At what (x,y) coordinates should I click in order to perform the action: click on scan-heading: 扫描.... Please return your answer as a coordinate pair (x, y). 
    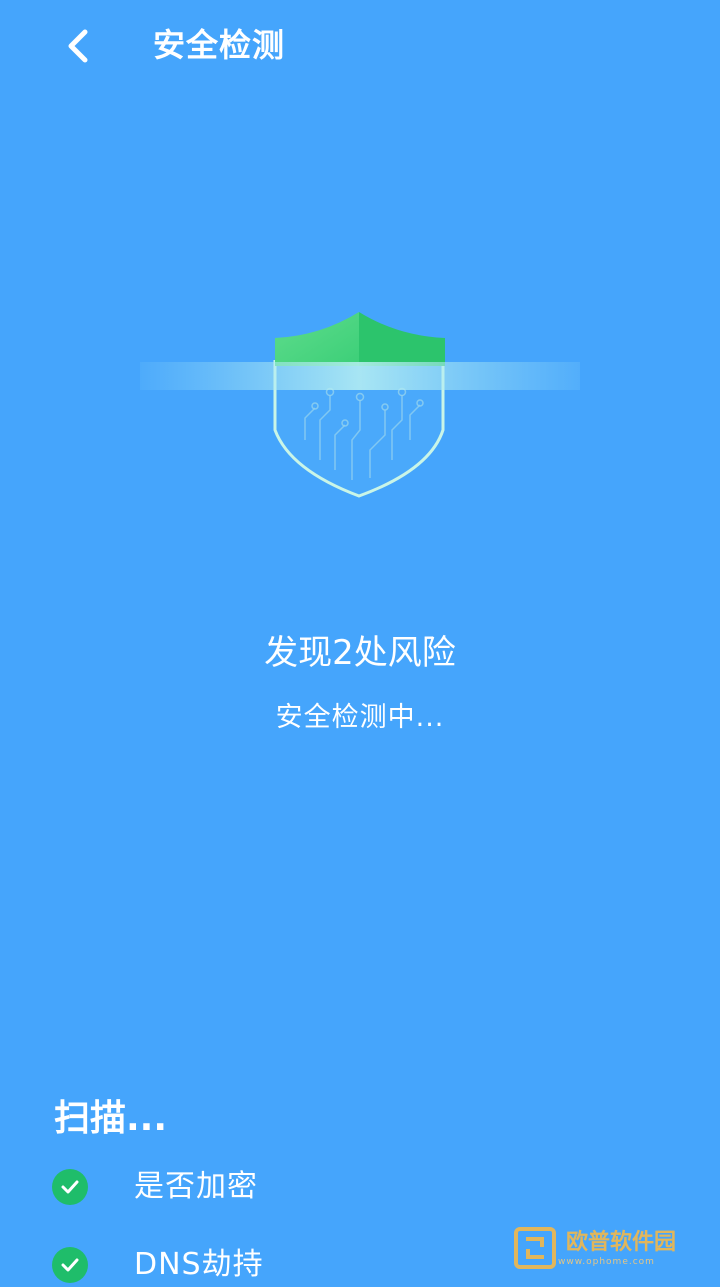
    Looking at the image, I should click on (111, 1118).